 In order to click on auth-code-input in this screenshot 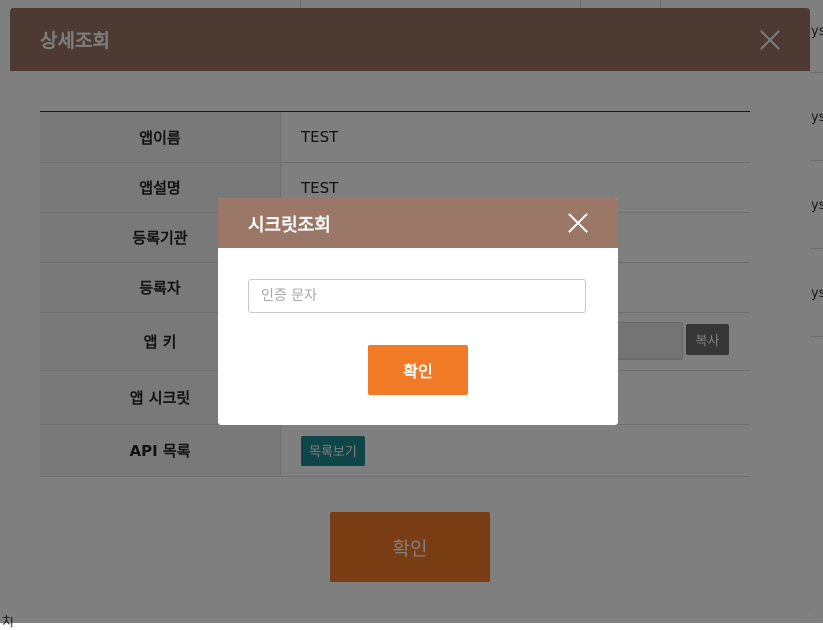, I will do `click(417, 296)`.